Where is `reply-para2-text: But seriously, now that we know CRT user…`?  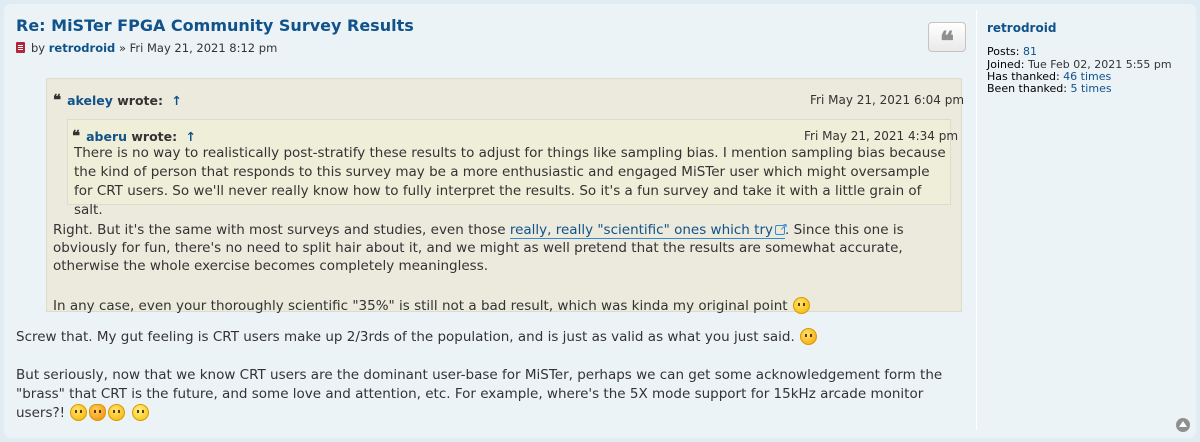 reply-para2-text: But seriously, now that we know CRT user… is located at coordinates (479, 394).